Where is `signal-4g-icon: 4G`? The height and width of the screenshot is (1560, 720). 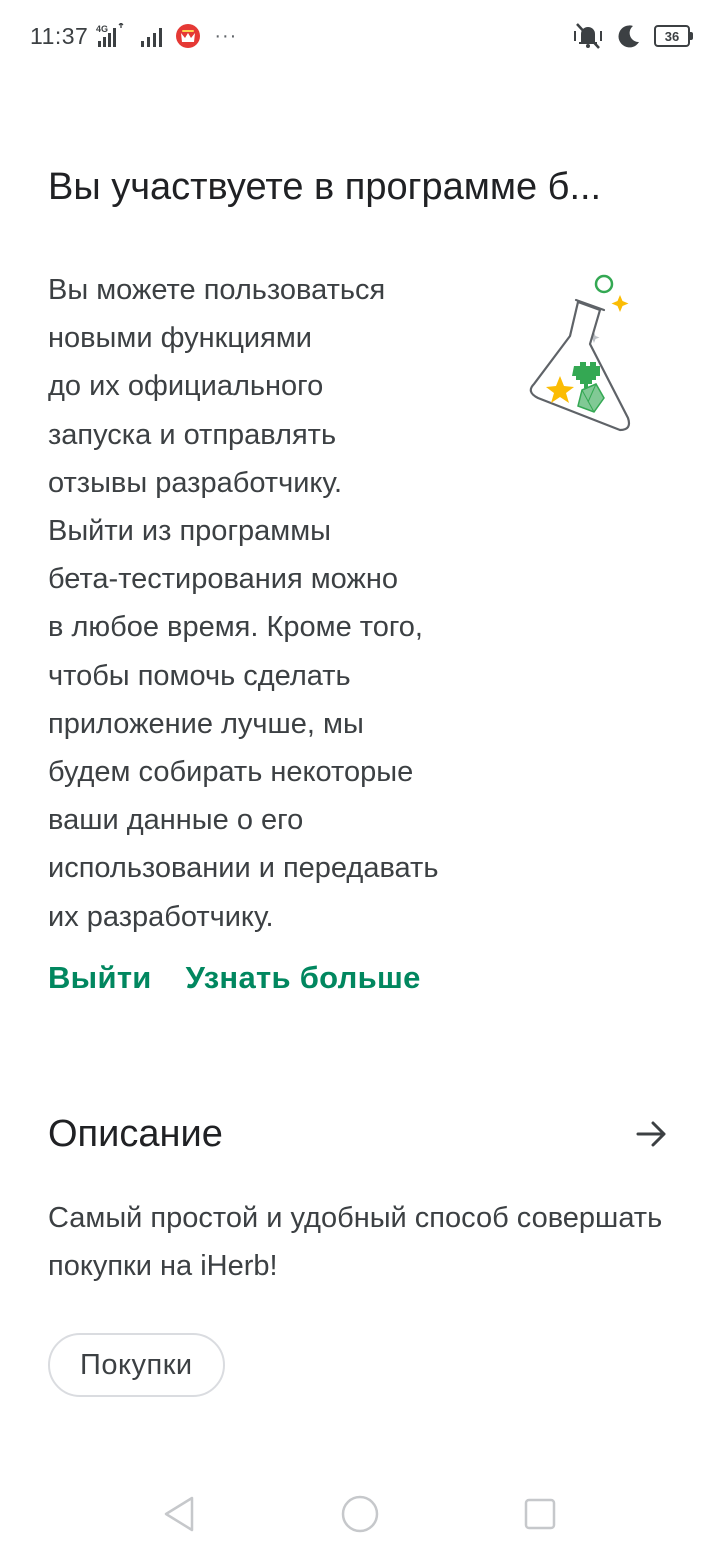 signal-4g-icon: 4G is located at coordinates (110, 35).